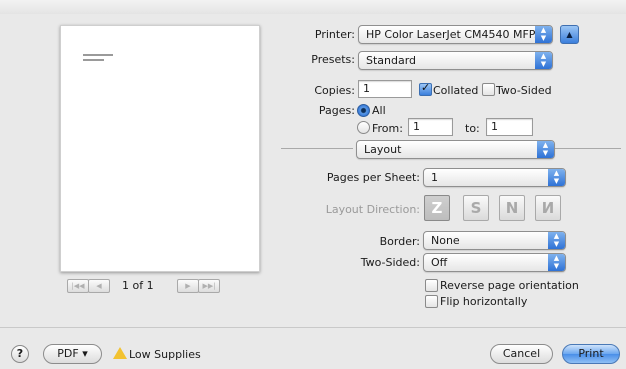 The image size is (626, 369). Describe the element at coordinates (366, 88) in the screenshot. I see `copies-value: 1` at that location.